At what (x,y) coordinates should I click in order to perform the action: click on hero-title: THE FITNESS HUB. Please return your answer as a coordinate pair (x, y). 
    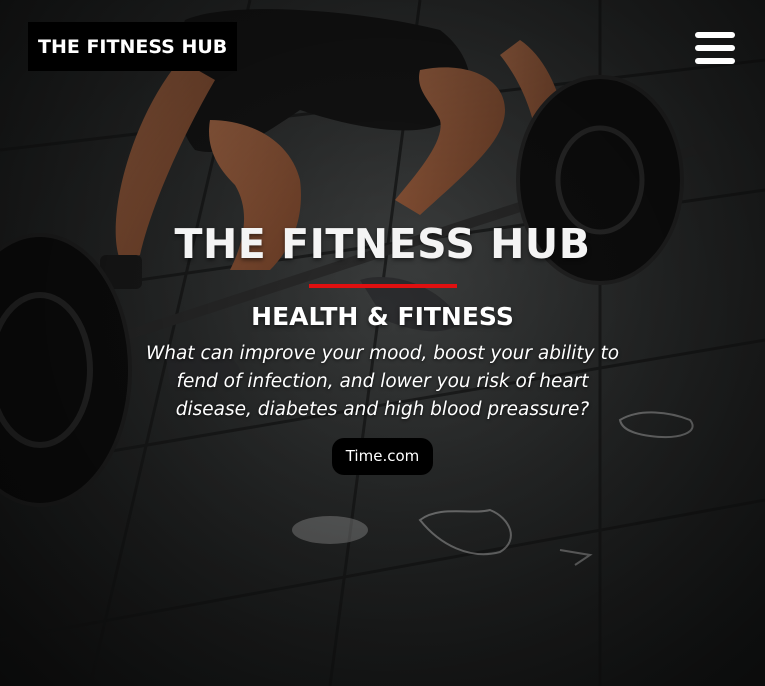
    Looking at the image, I should click on (382, 244).